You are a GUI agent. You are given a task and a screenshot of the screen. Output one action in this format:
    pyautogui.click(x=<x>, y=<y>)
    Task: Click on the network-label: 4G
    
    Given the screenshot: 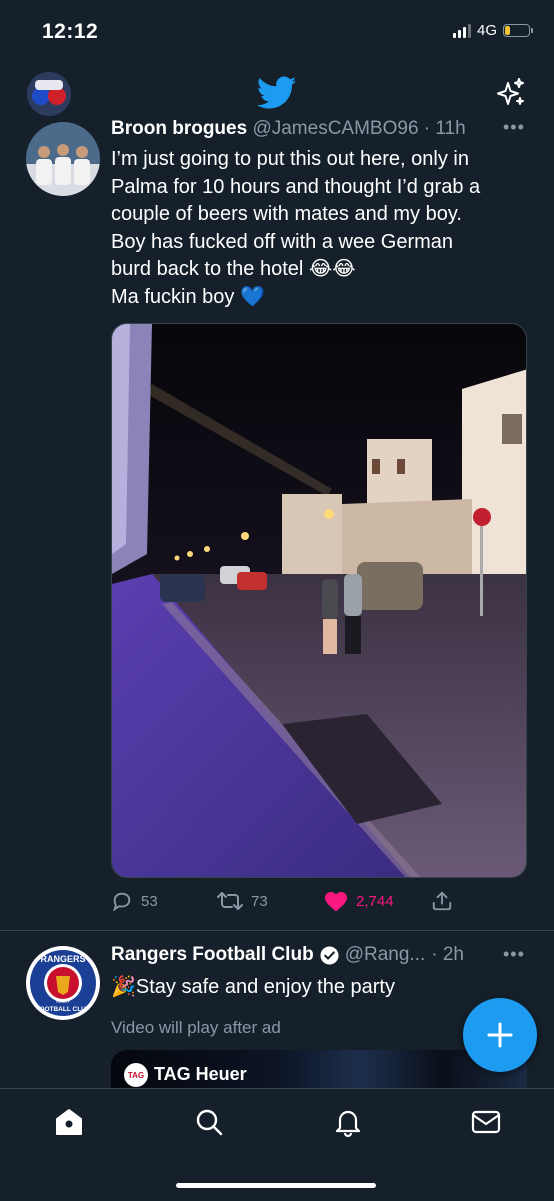 What is the action you would take?
    pyautogui.click(x=486, y=30)
    